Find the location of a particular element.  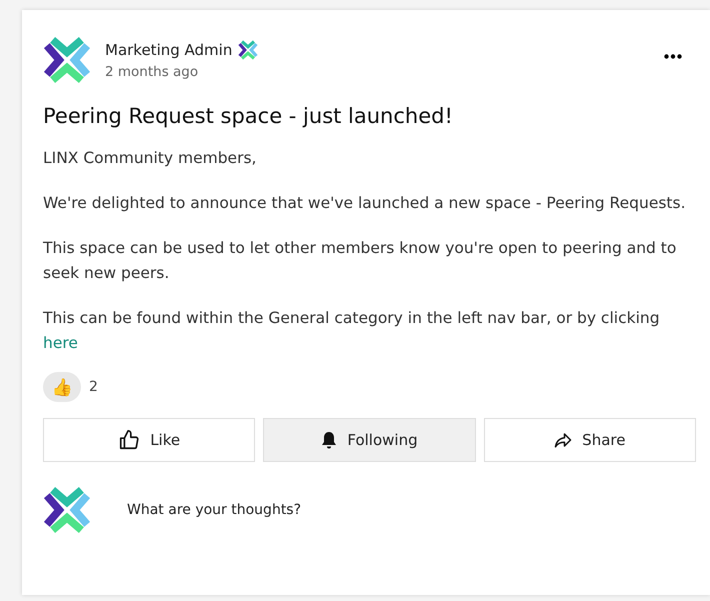

post-paragraph: We're delighted to announce that we've launched a new space - Peering Requests. is located at coordinates (365, 203).